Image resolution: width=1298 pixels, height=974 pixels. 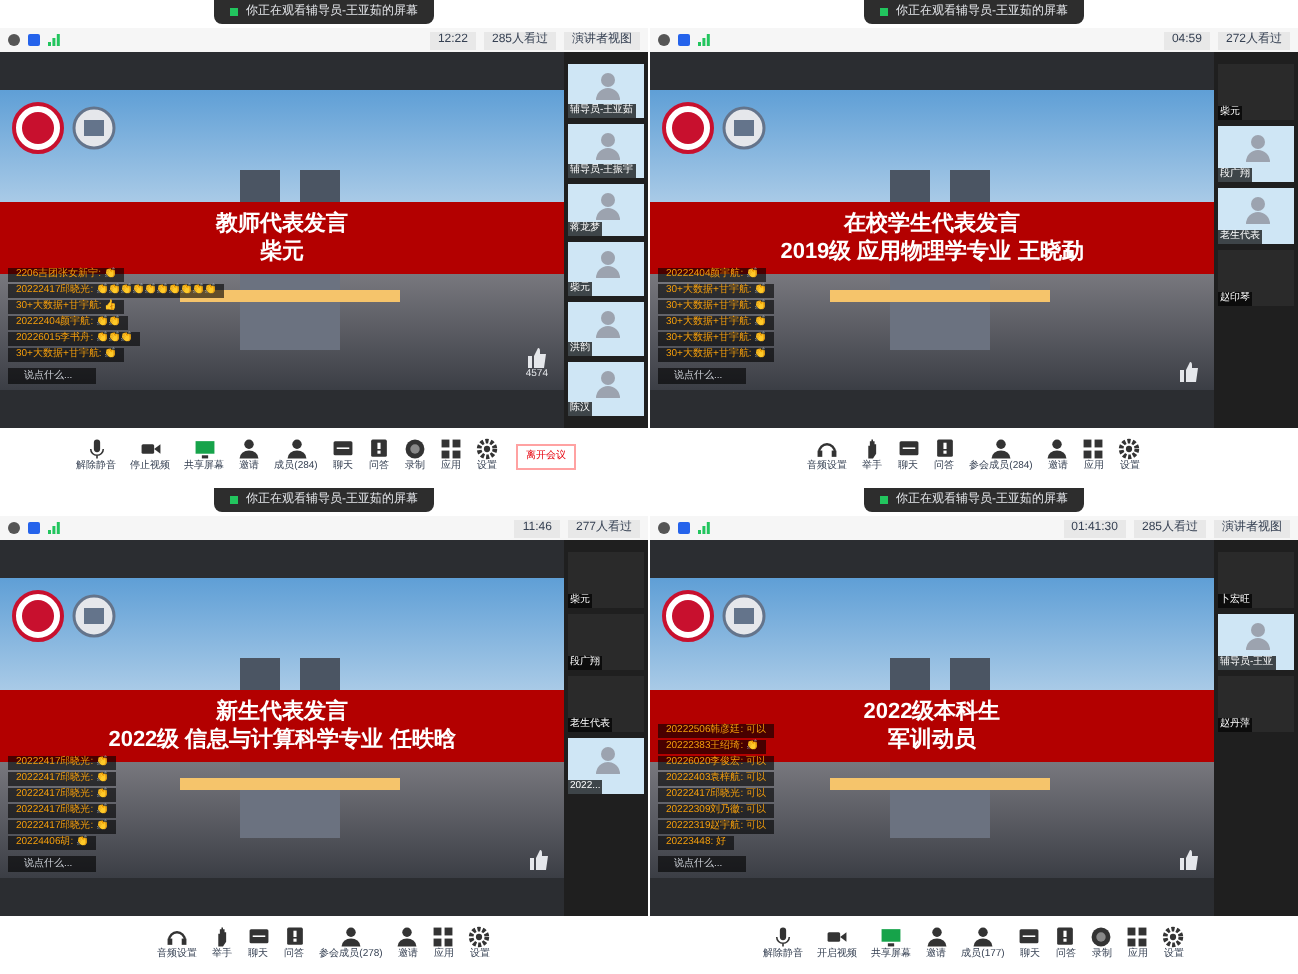 I want to click on slide-title: 2022级本科生, so click(x=932, y=712).